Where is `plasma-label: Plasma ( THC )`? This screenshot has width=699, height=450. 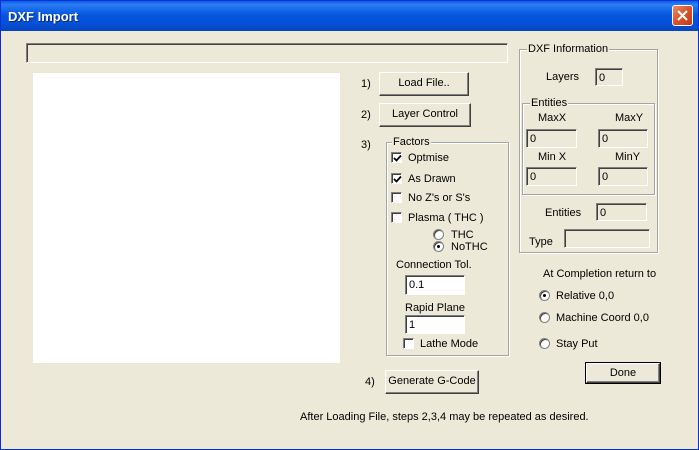
plasma-label: Plasma ( THC ) is located at coordinates (446, 218).